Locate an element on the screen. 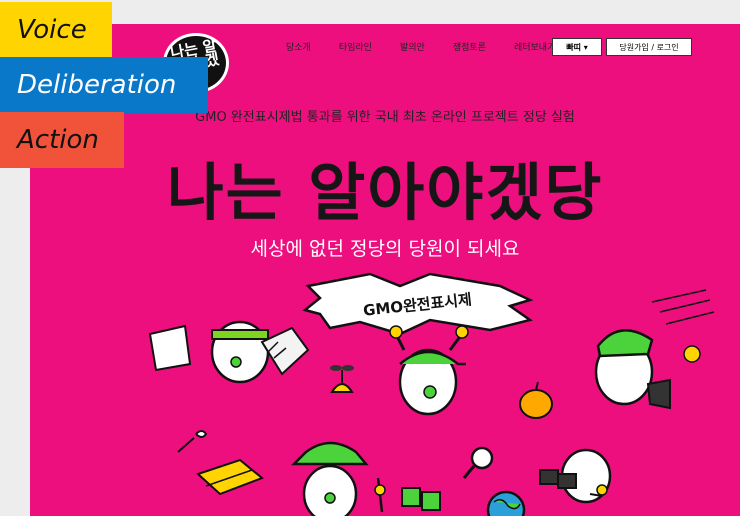 The height and width of the screenshot is (516, 740). action-label: Action is located at coordinates (62, 140).